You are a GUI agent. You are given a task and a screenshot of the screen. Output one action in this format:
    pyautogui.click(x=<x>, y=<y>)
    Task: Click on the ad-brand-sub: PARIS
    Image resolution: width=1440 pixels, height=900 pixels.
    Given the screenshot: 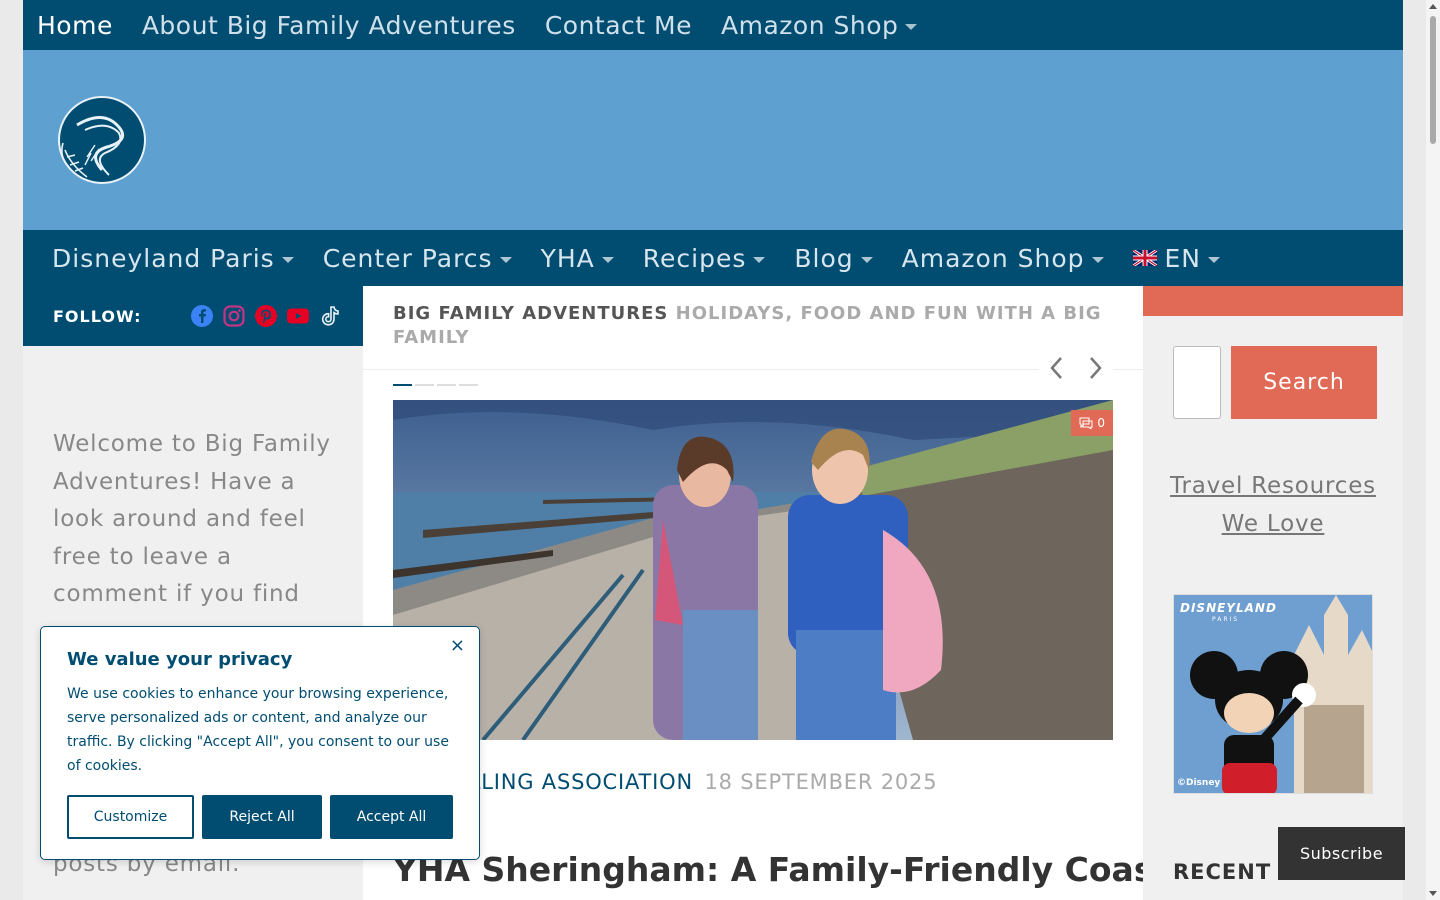 What is the action you would take?
    pyautogui.click(x=1226, y=619)
    